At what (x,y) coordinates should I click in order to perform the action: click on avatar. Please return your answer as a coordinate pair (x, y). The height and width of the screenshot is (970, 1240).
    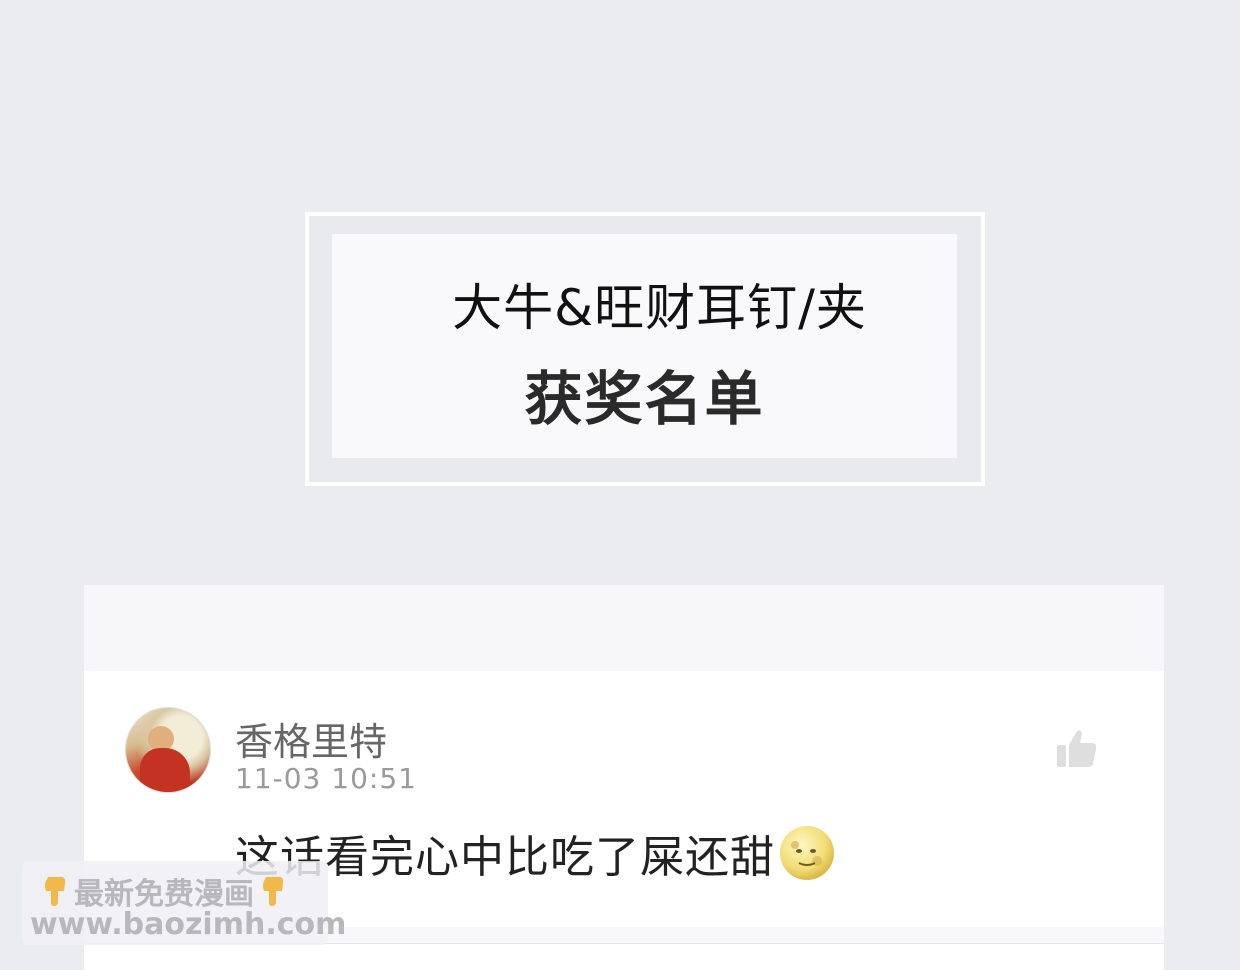
    Looking at the image, I should click on (168, 750).